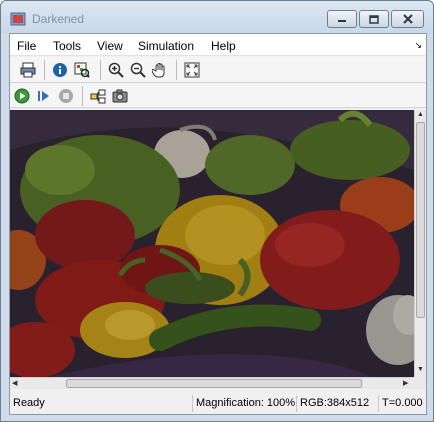  I want to click on stop-icon, so click(66, 96).